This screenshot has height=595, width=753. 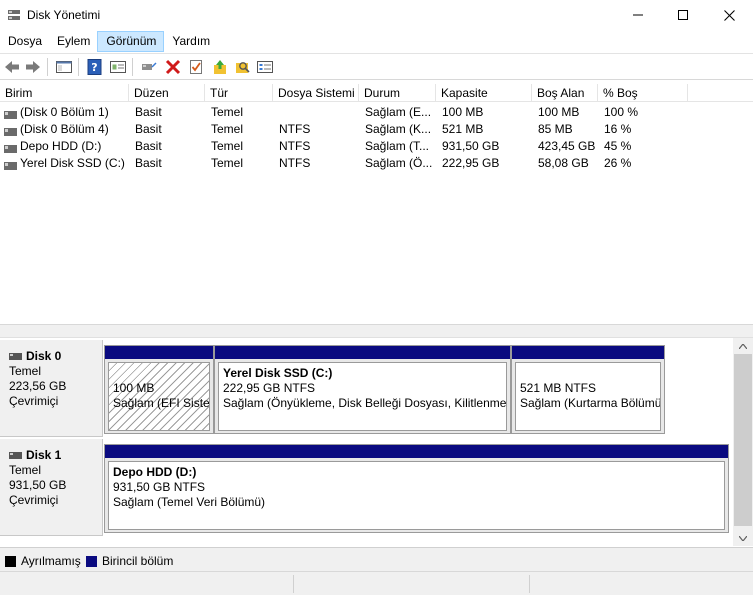 What do you see at coordinates (269, 388) in the screenshot?
I see `partition-size: 222,95 GB NTFS` at bounding box center [269, 388].